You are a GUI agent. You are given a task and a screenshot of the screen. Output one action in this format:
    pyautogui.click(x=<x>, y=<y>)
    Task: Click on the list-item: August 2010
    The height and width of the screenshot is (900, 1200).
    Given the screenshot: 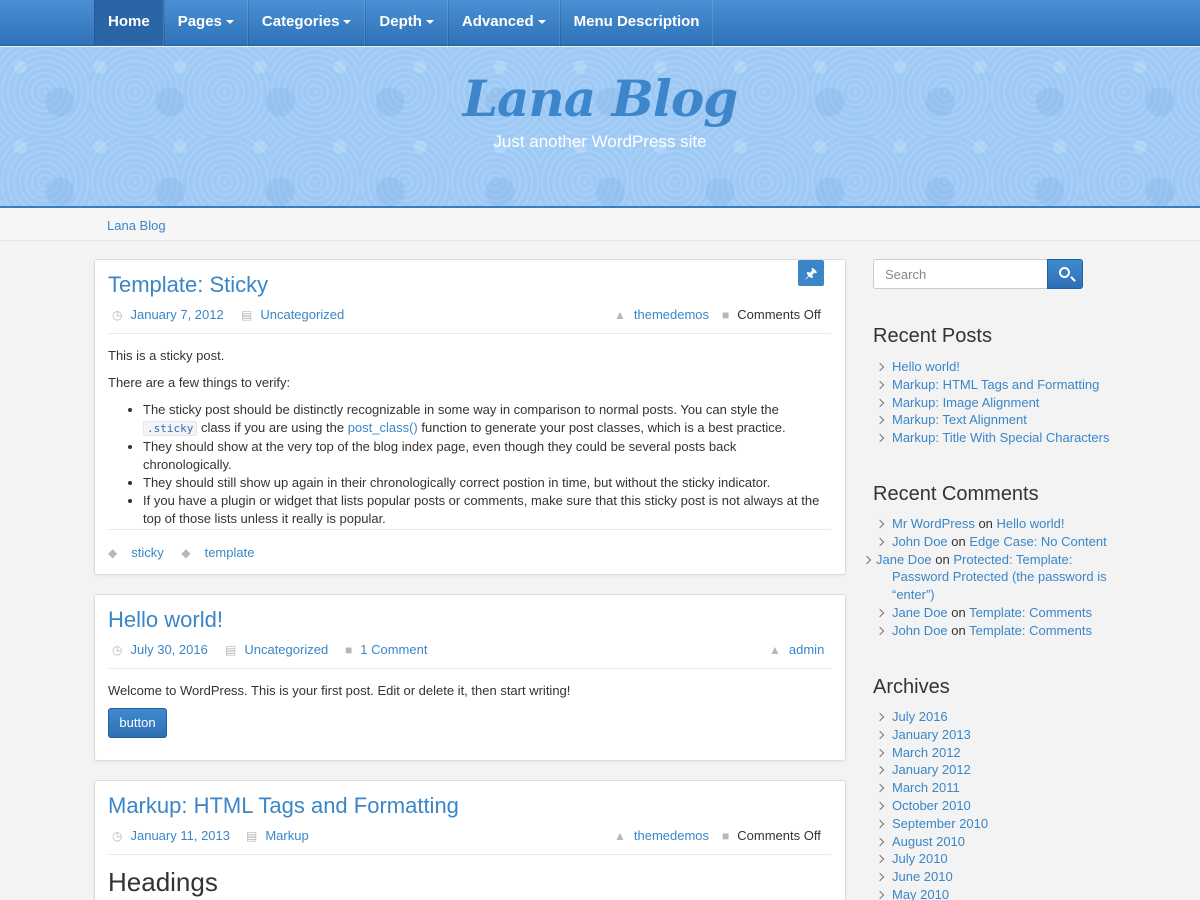 What is the action you would take?
    pyautogui.click(x=996, y=842)
    